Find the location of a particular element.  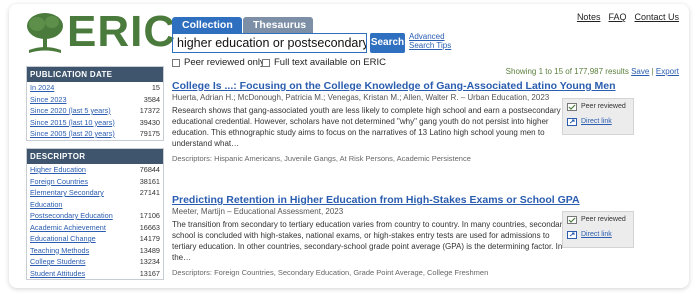

facet-row: Since 2005 (last 20 years) 79175 is located at coordinates (95, 134).